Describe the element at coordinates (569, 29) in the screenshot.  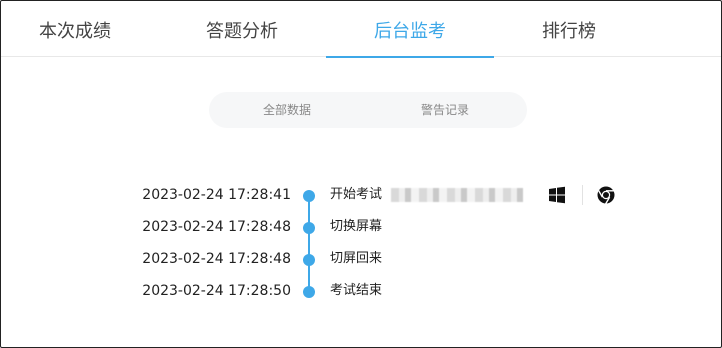
I see `tab-leaderboard: 排行榜` at that location.